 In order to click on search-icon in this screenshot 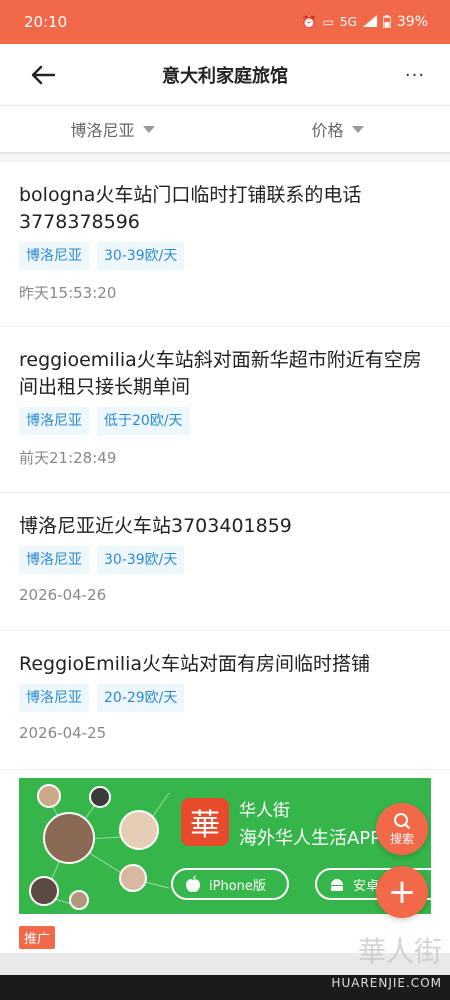, I will do `click(402, 820)`.